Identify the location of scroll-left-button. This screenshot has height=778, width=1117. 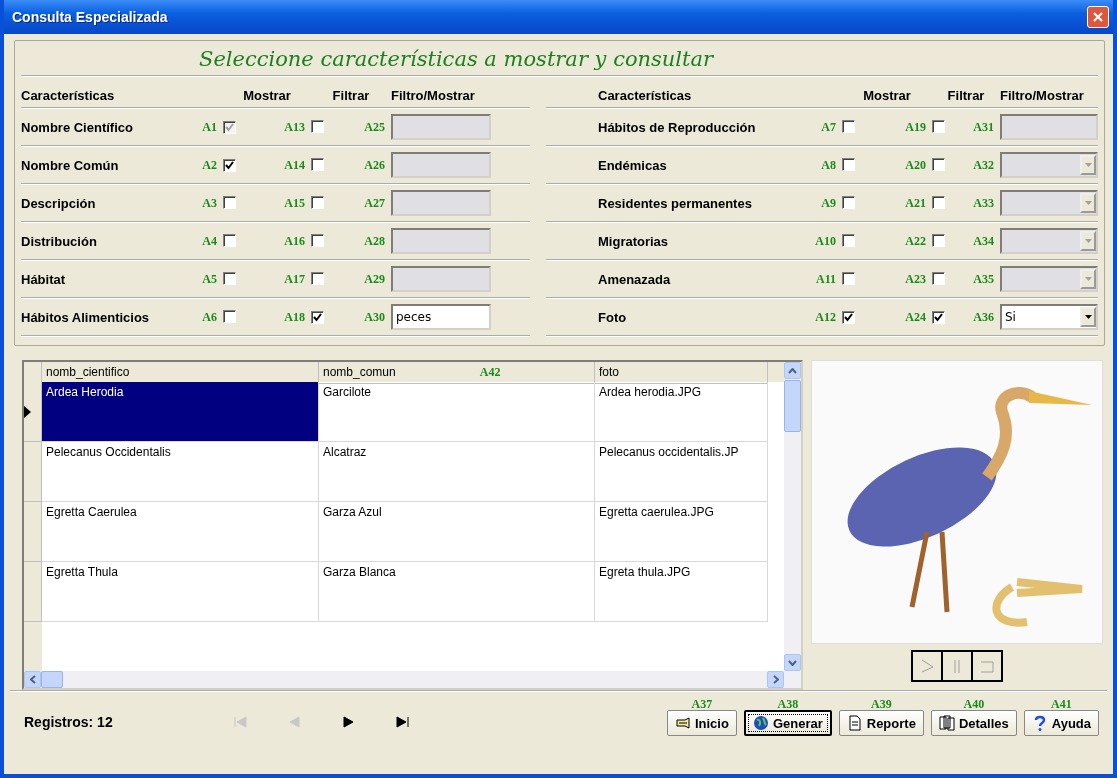
(32, 679).